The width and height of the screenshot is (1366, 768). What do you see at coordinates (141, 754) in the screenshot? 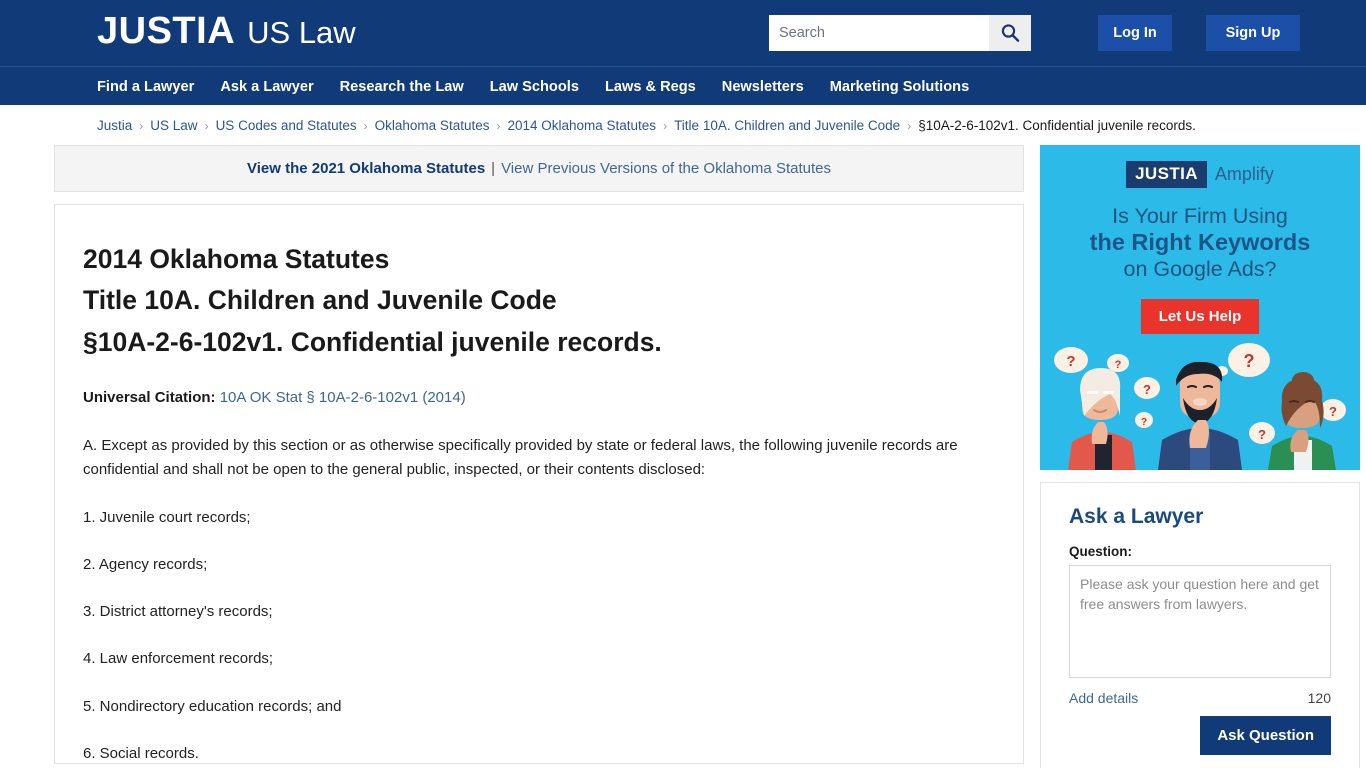
I see `statute-list-item-6: 6. Social records.` at bounding box center [141, 754].